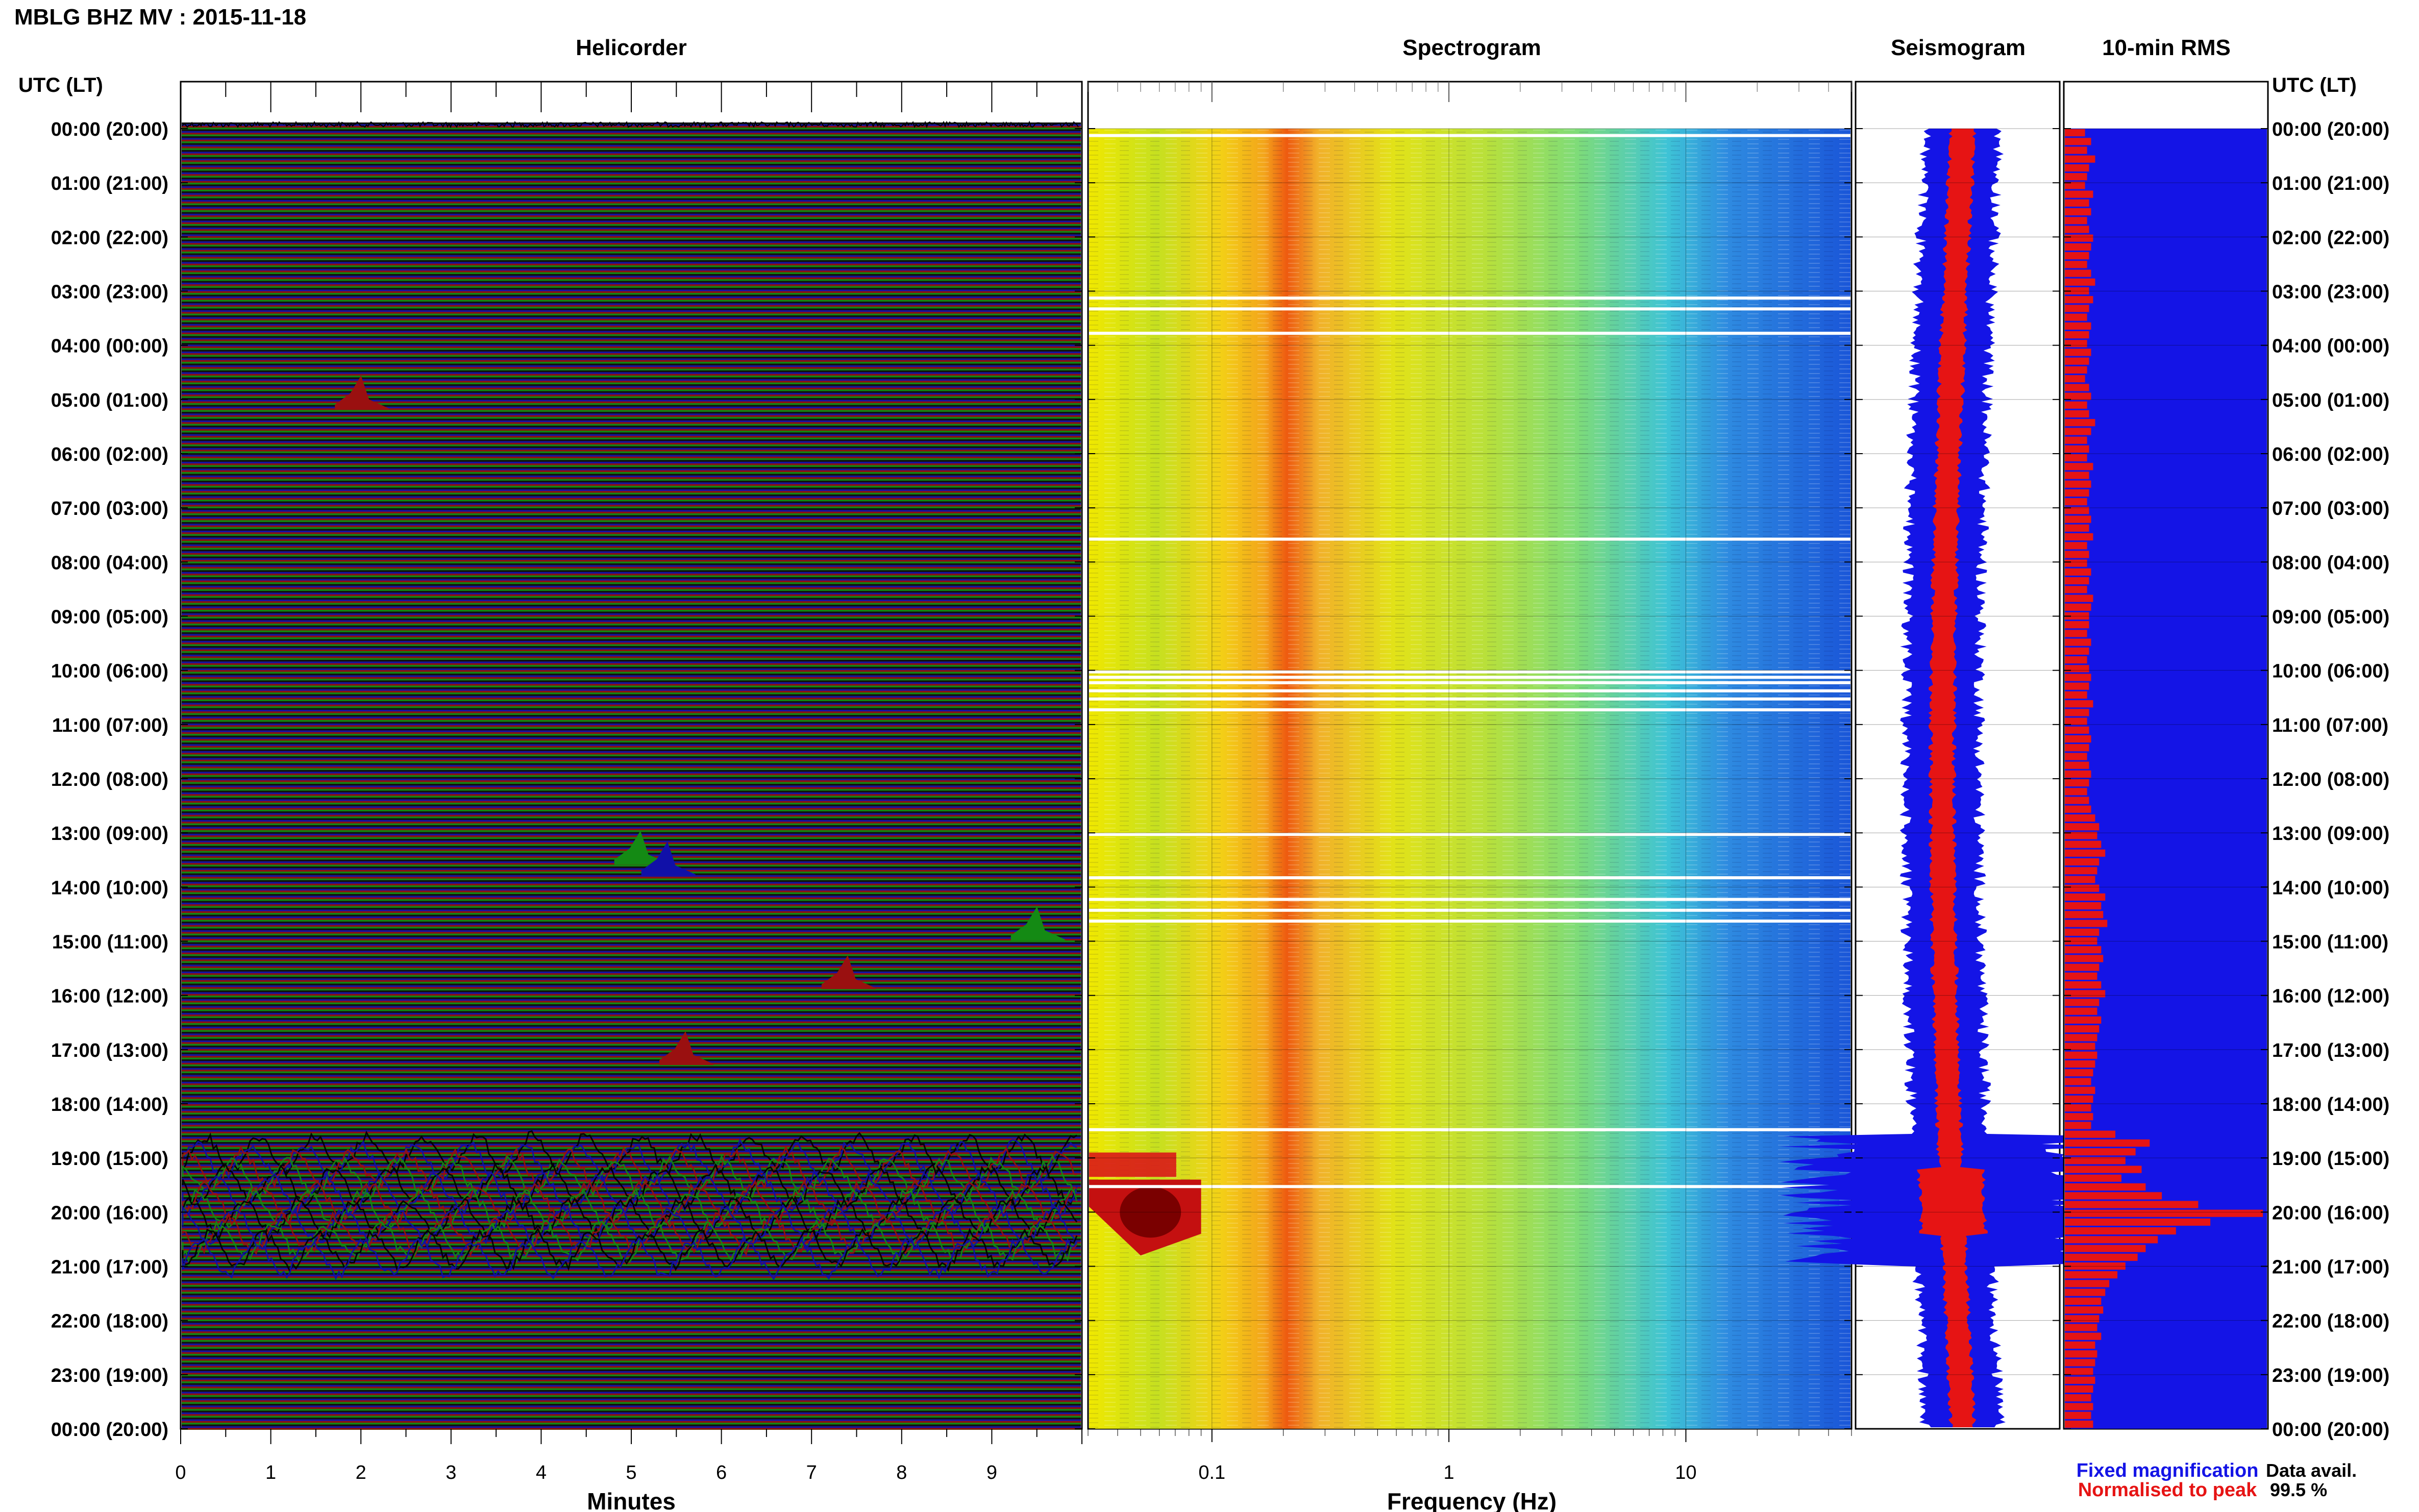 The height and width of the screenshot is (1512, 2419). What do you see at coordinates (2330, 671) in the screenshot?
I see `time-label-right: 10:00 (06:00)` at bounding box center [2330, 671].